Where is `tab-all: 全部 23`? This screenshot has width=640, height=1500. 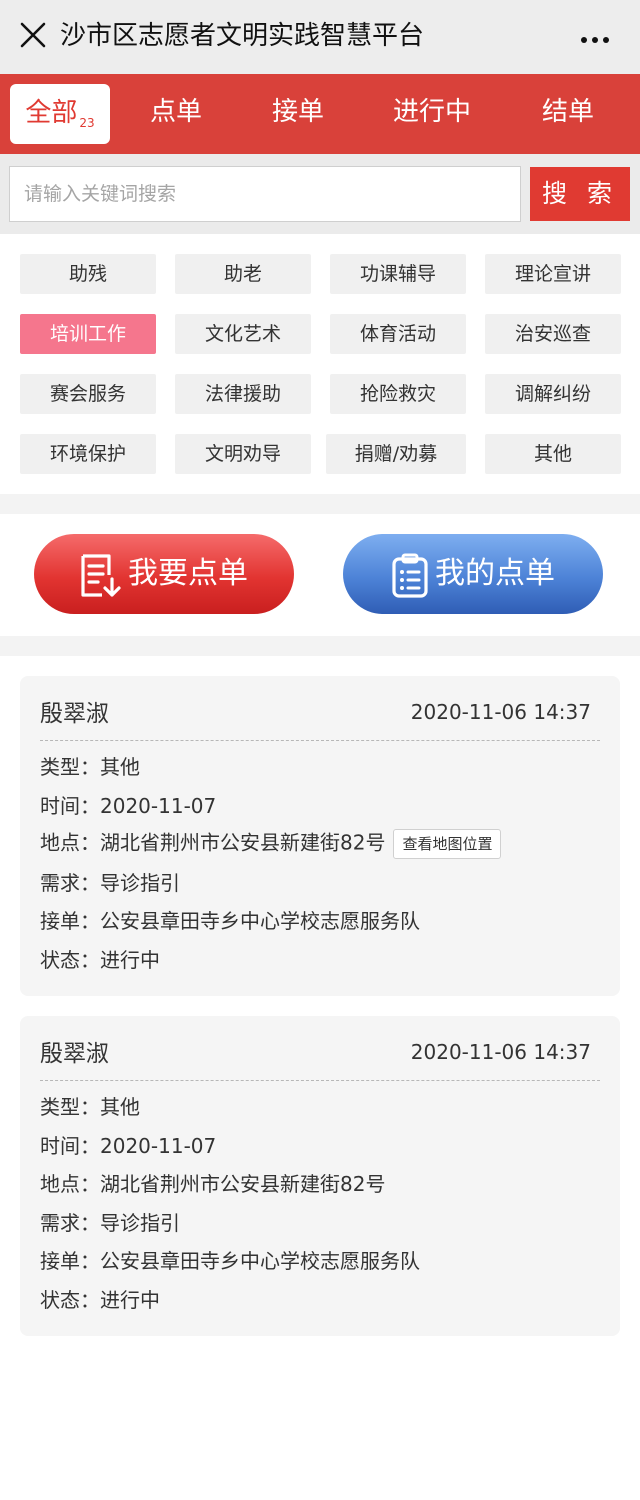
tab-all: 全部 23 is located at coordinates (60, 114).